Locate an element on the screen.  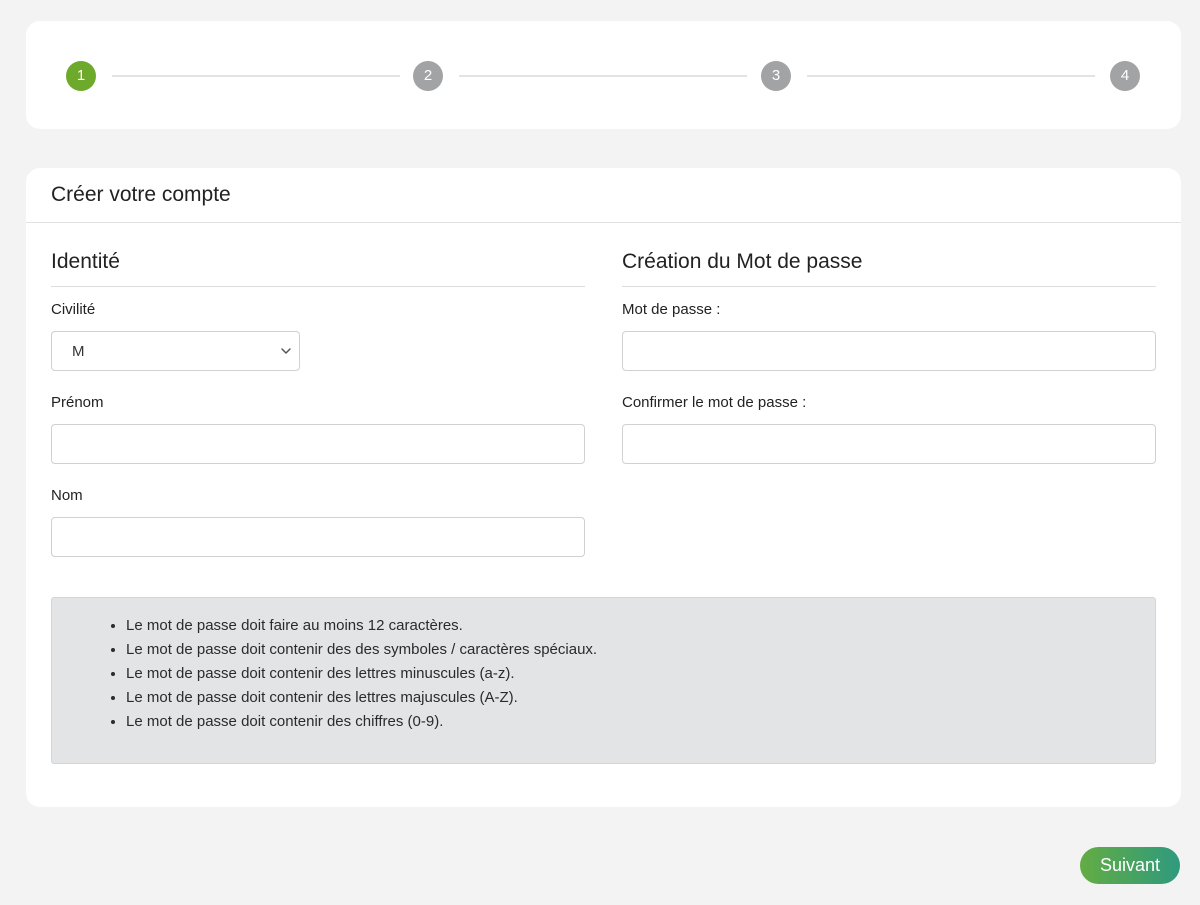
progress-stepper: 1 2 3 4 is located at coordinates (603, 75).